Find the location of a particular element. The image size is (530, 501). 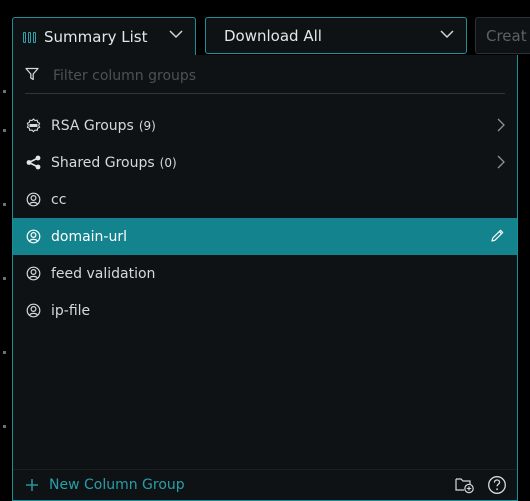

columns-icon is located at coordinates (29, 37).